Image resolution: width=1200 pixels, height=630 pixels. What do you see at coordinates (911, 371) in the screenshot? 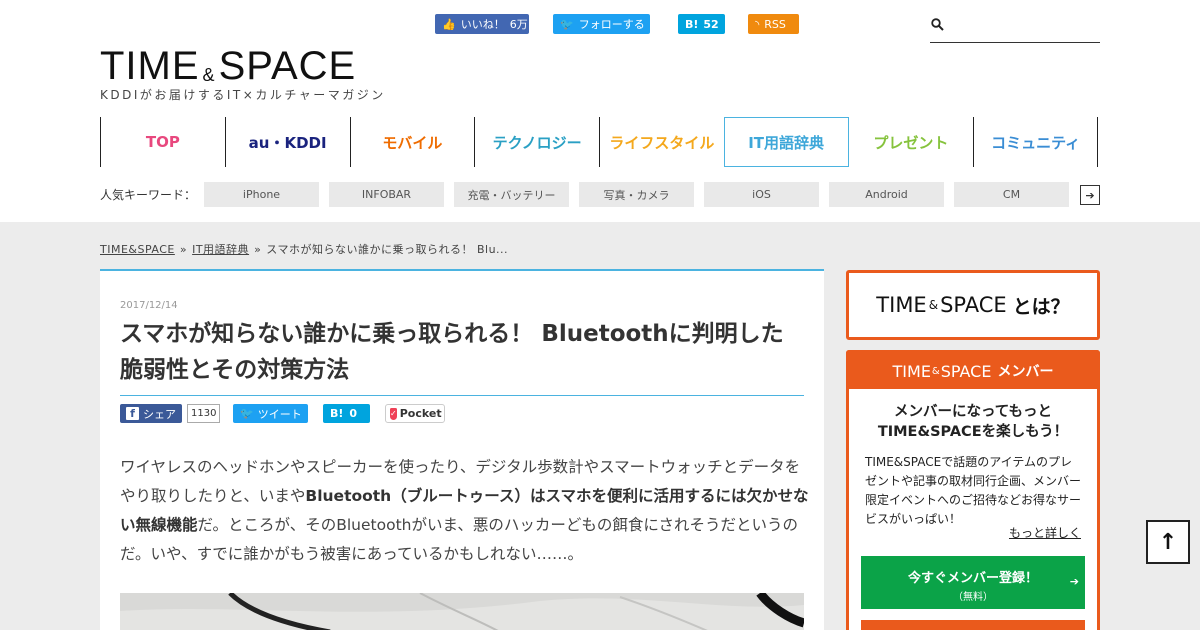
I see `member-head-time: TIME` at bounding box center [911, 371].